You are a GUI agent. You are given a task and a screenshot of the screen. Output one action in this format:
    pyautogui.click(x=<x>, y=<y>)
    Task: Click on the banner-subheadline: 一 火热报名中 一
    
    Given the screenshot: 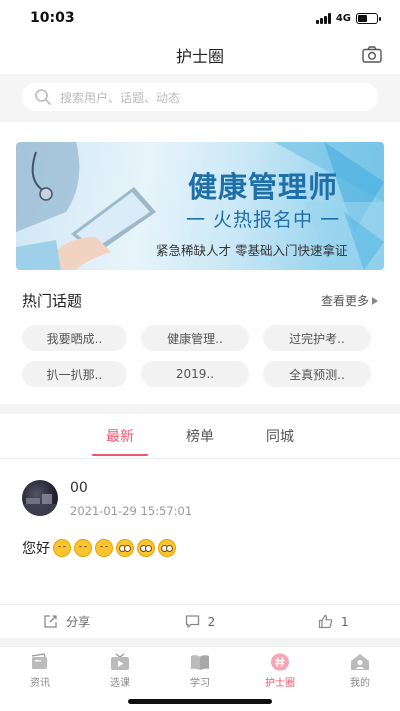 What is the action you would take?
    pyautogui.click(x=263, y=220)
    